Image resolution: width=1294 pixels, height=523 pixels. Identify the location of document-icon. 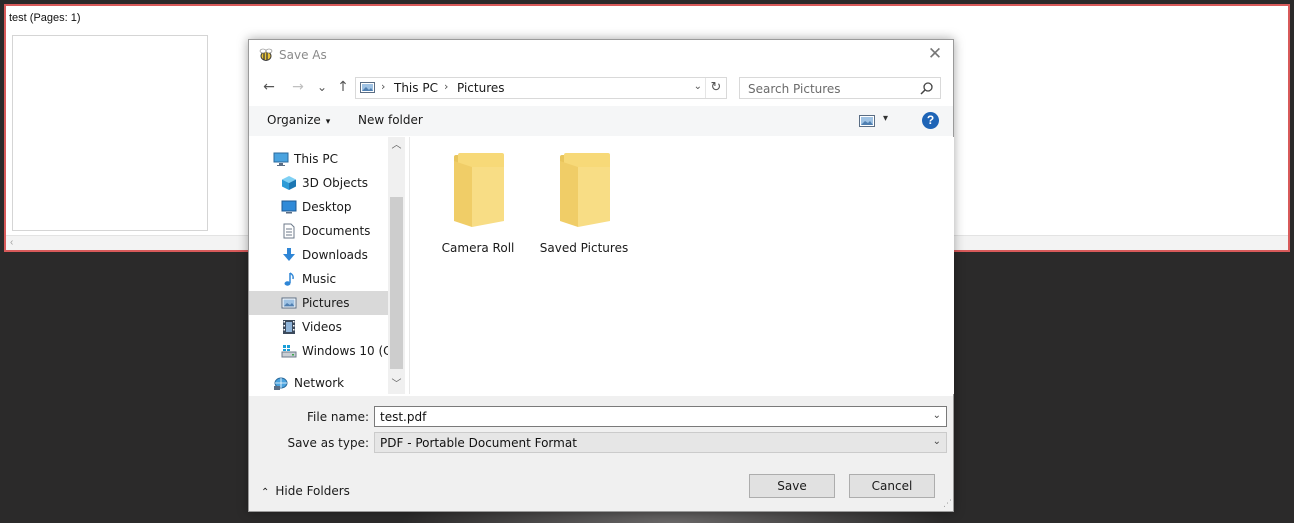
(289, 231).